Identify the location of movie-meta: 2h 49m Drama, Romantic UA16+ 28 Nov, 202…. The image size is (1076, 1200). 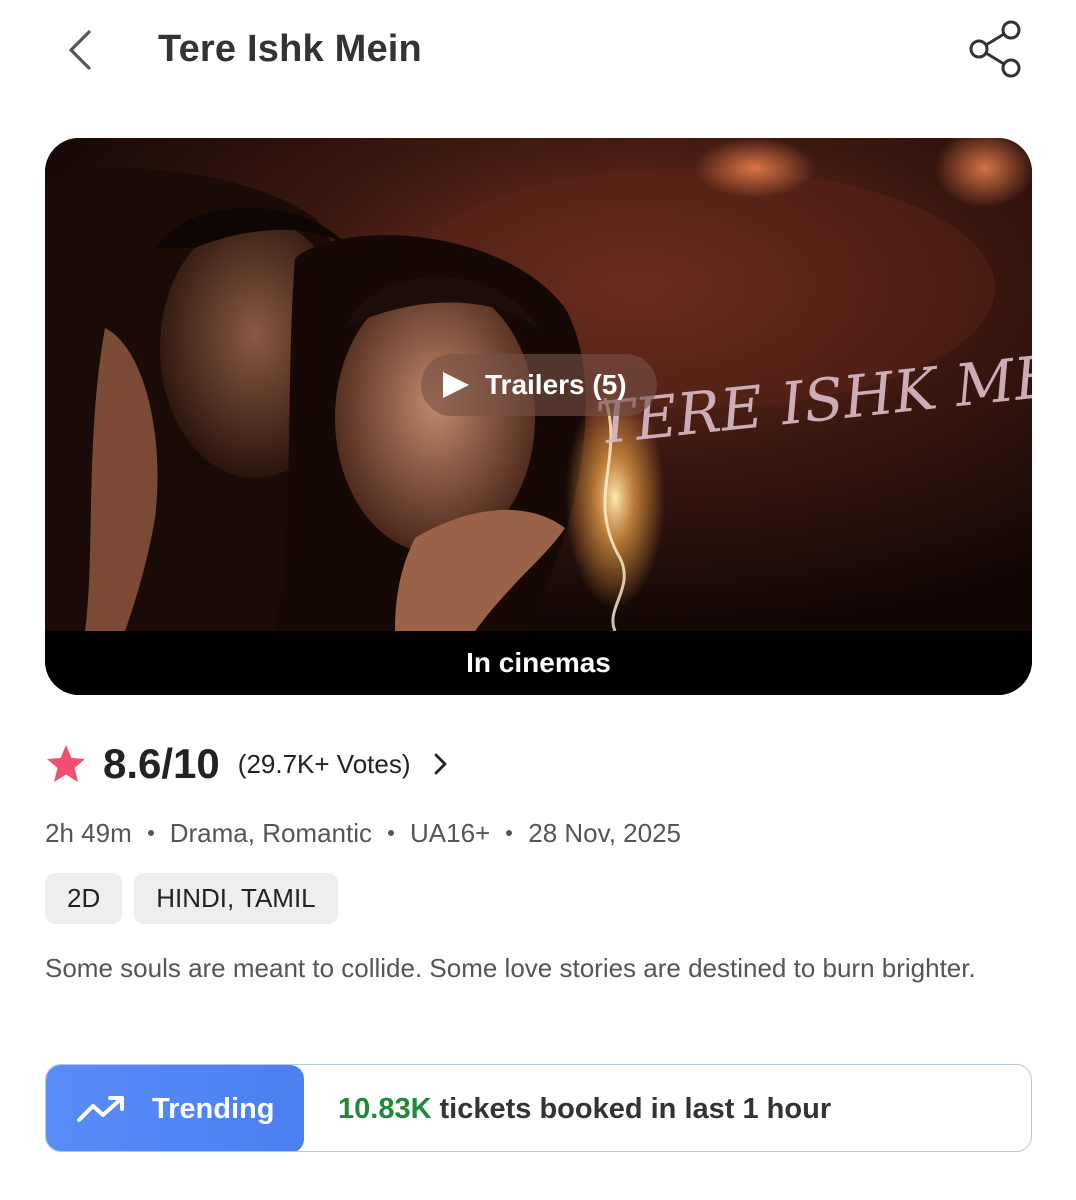
(363, 833).